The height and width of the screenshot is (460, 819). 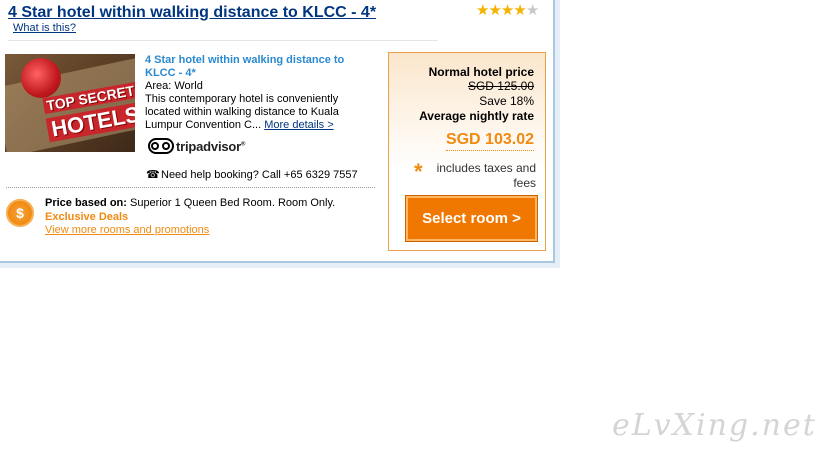 I want to click on normal-price-label: Normal hotel price, so click(x=481, y=72).